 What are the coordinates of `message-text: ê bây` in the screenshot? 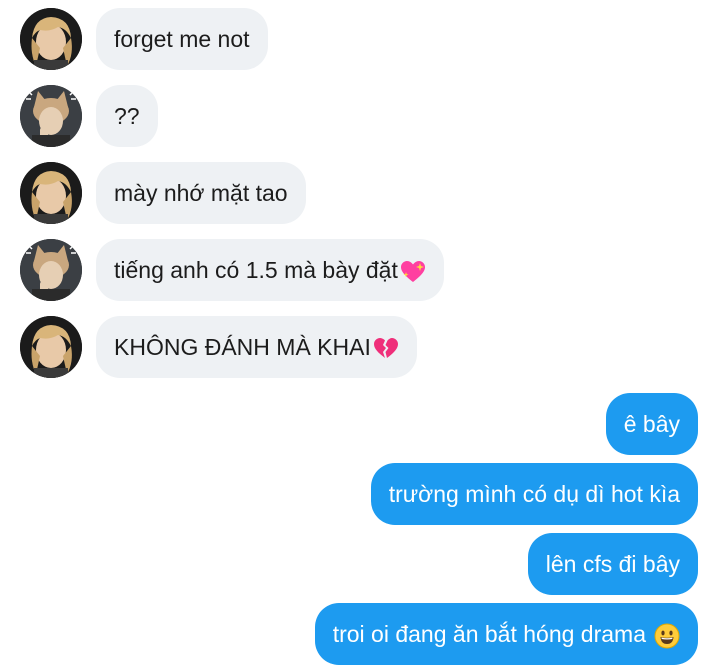 It's located at (651, 424).